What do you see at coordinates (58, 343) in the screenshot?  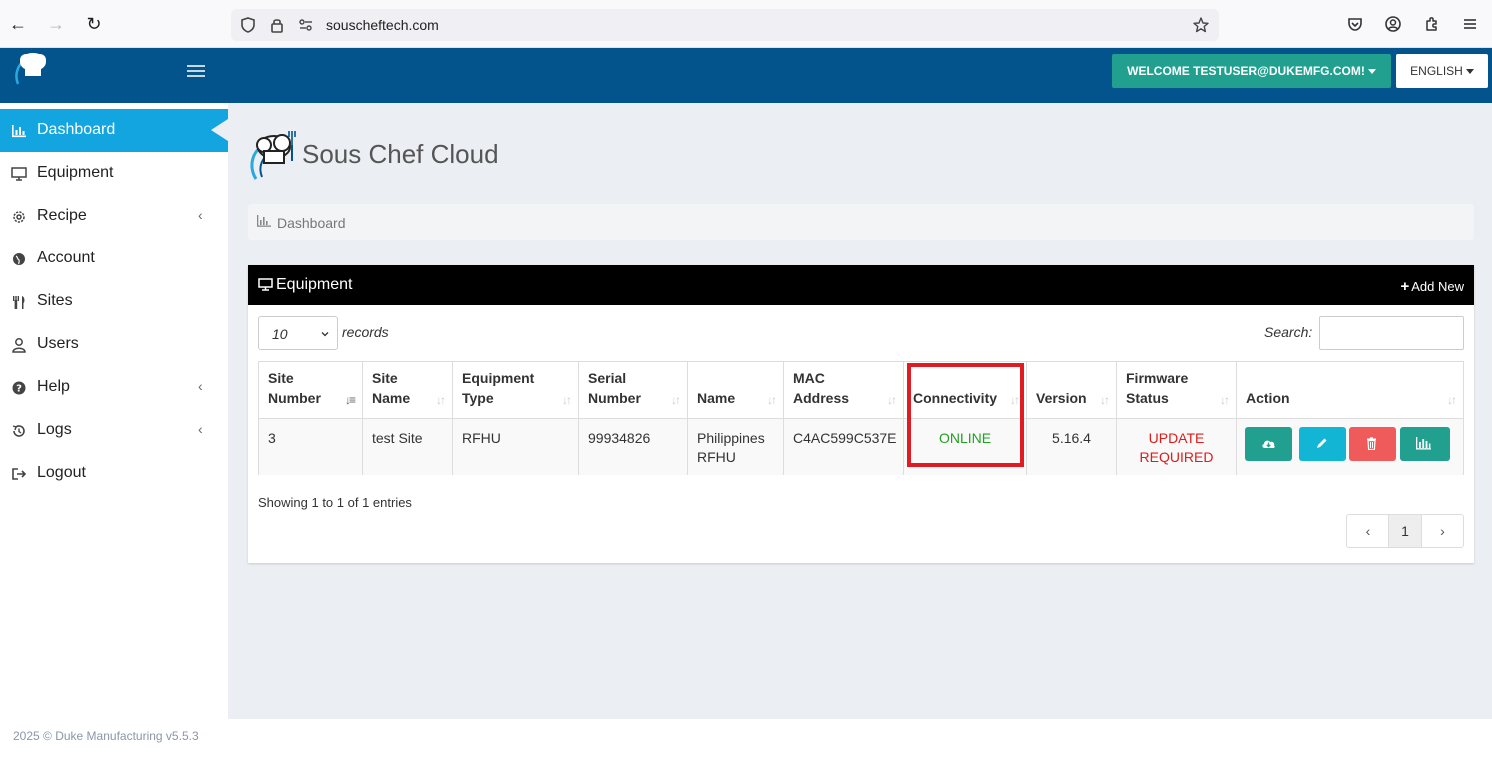 I see `sidebar-item-label: Users` at bounding box center [58, 343].